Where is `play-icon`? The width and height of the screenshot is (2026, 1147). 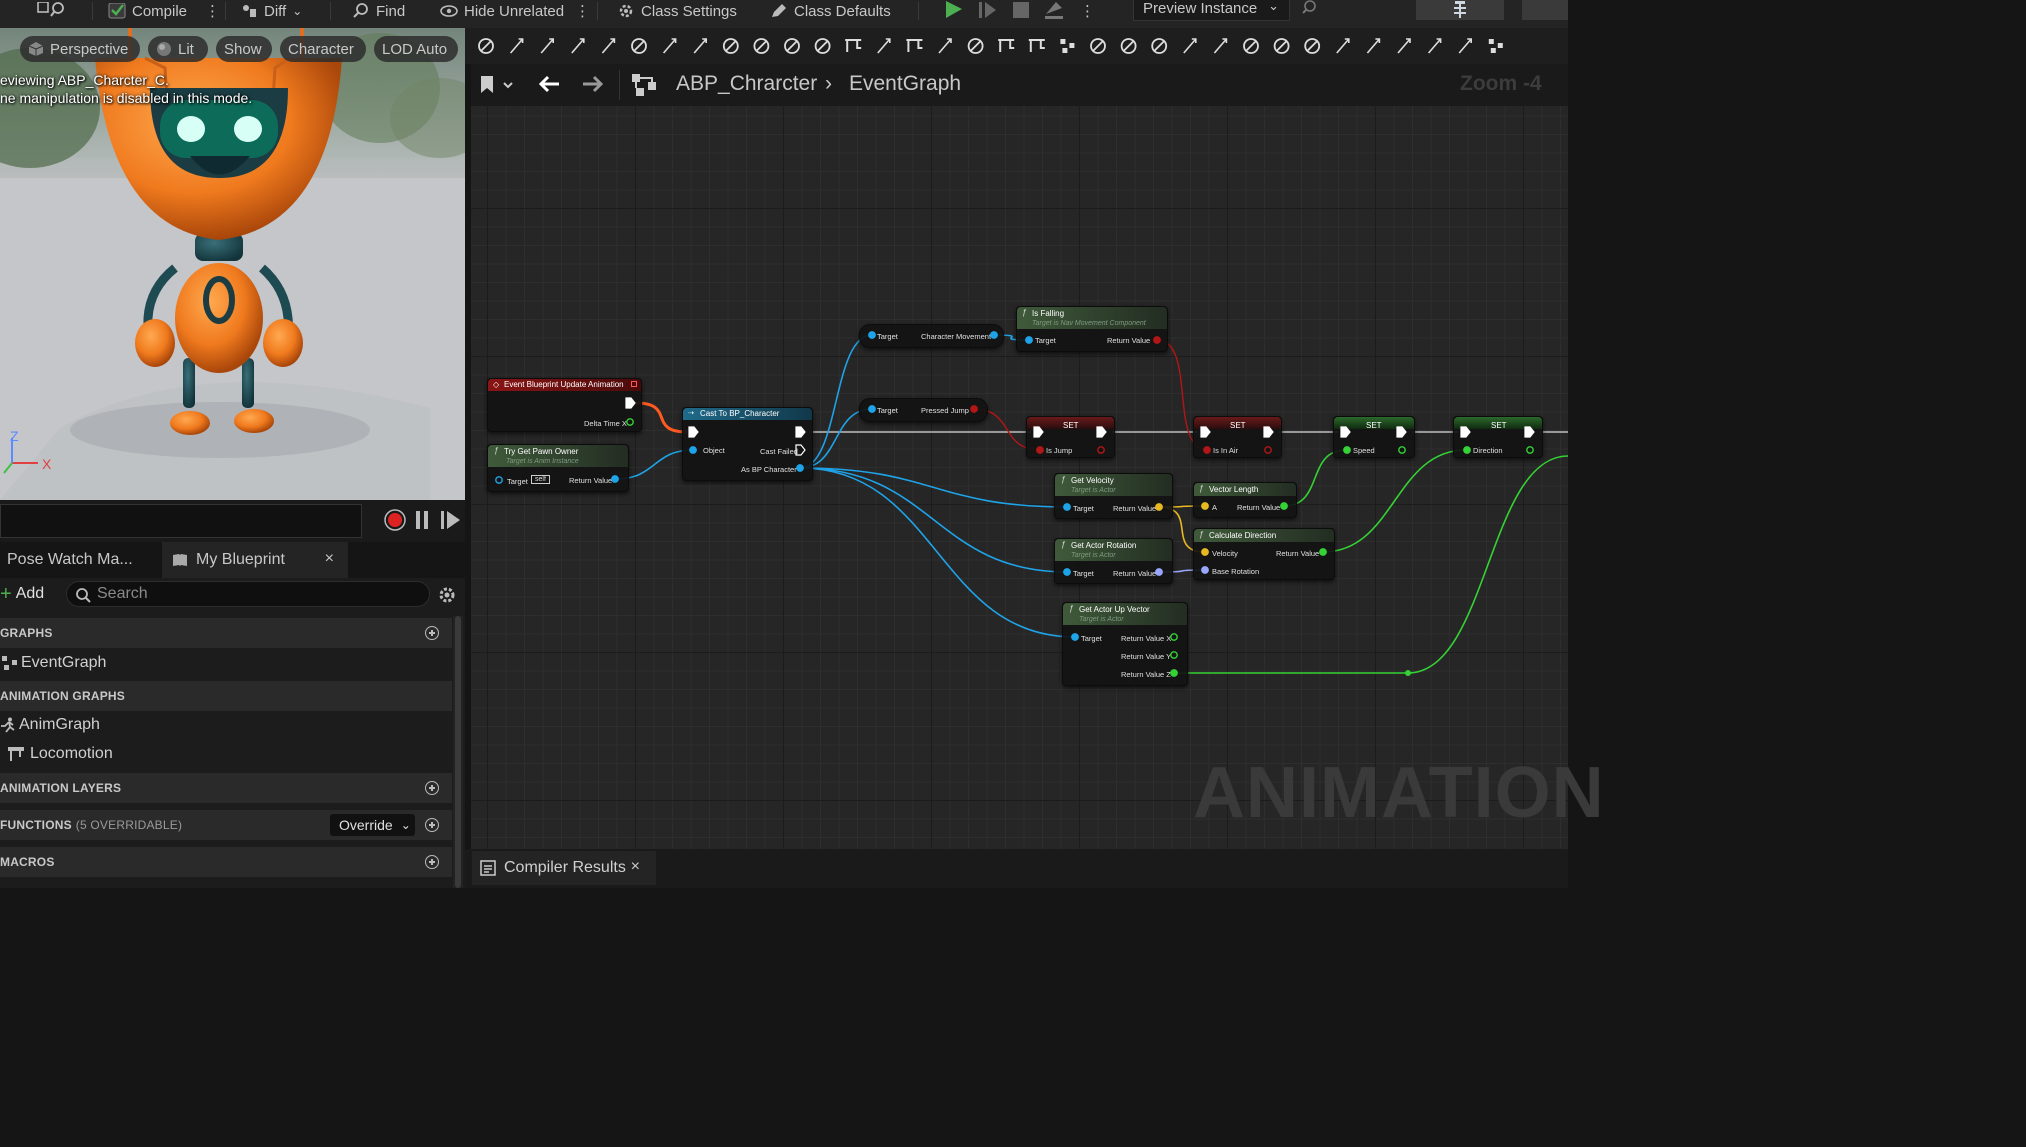
play-icon is located at coordinates (954, 10).